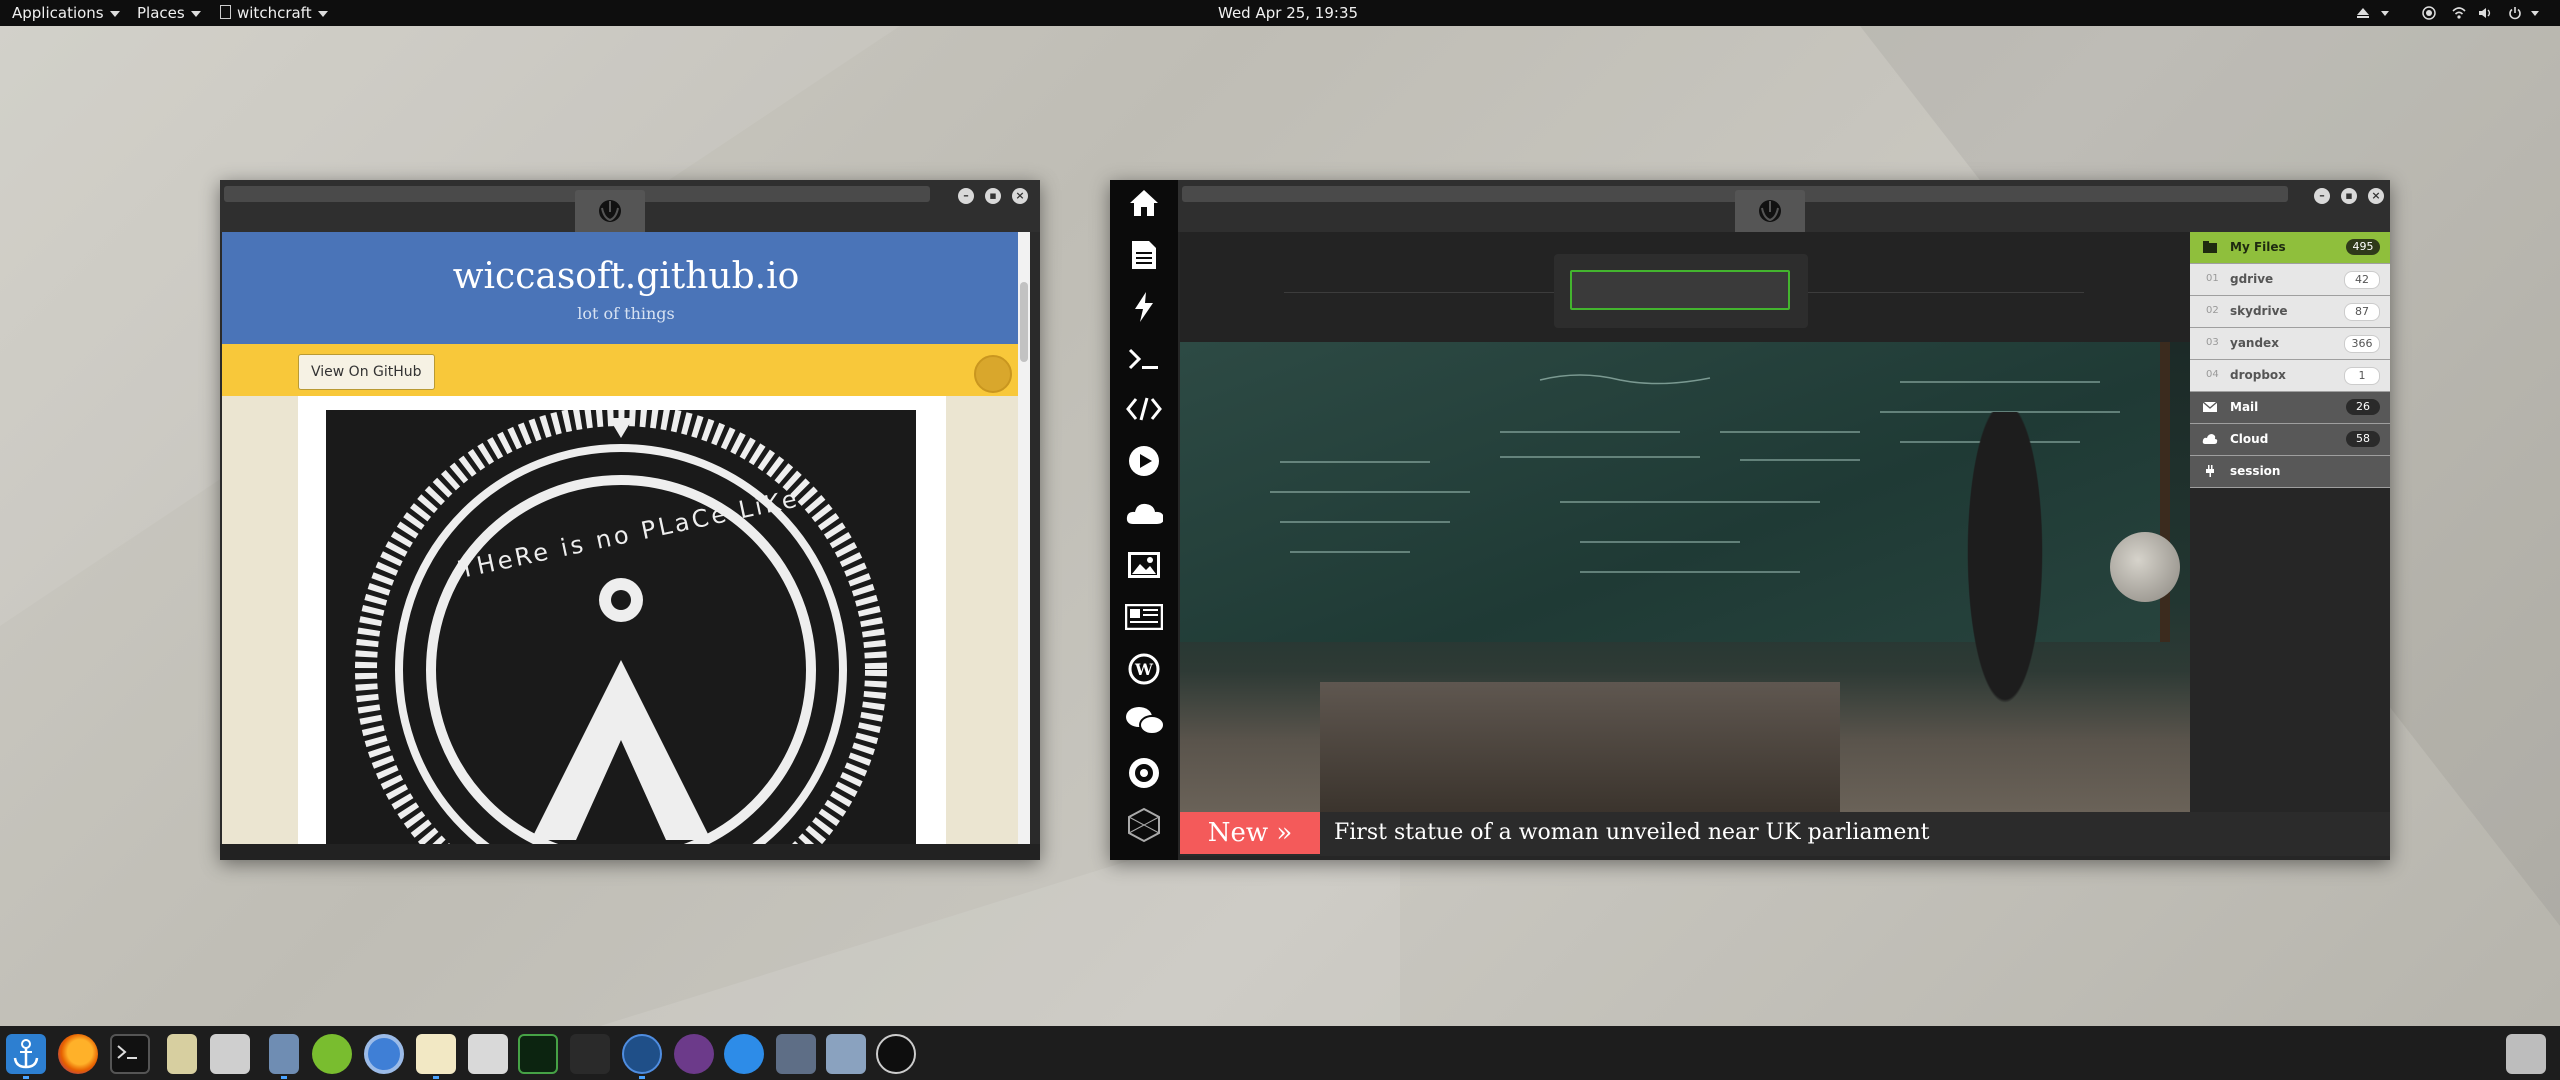  I want to click on applications-menu: Applications, so click(66, 13).